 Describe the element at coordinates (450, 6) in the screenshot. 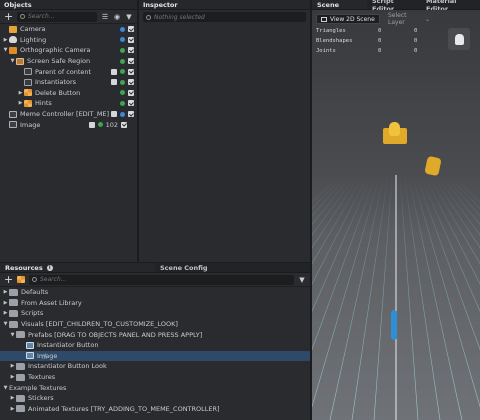

I see `tab-material-editor: Material Editor` at that location.